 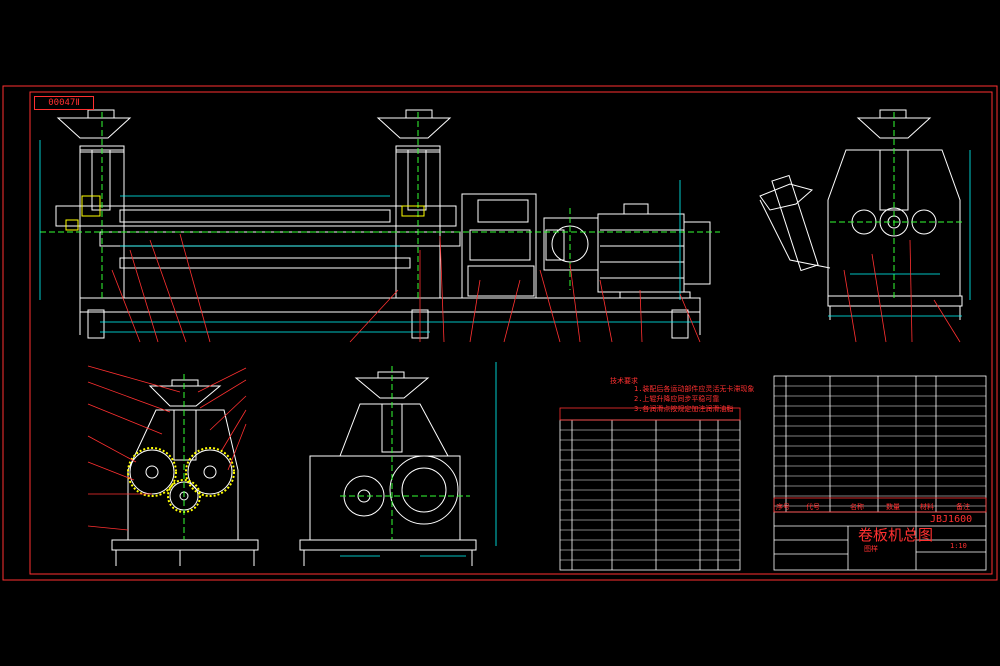 I want to click on note-3: 3.各润滑点按规定加注润滑油脂, so click(x=684, y=409).